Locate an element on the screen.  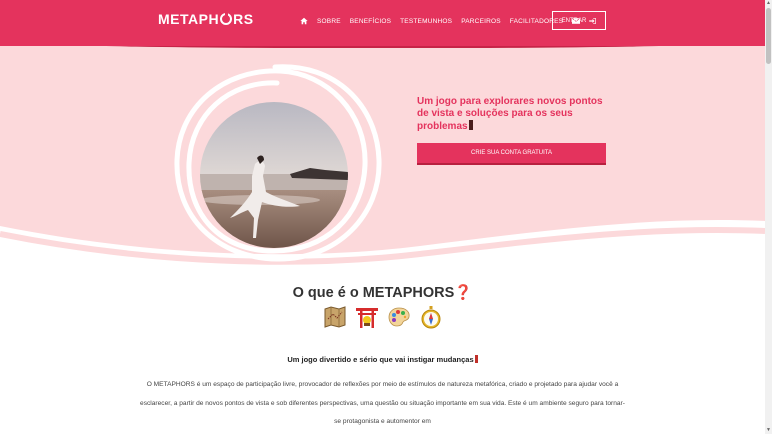
question-mark-emoji: ❓ is located at coordinates (463, 293).